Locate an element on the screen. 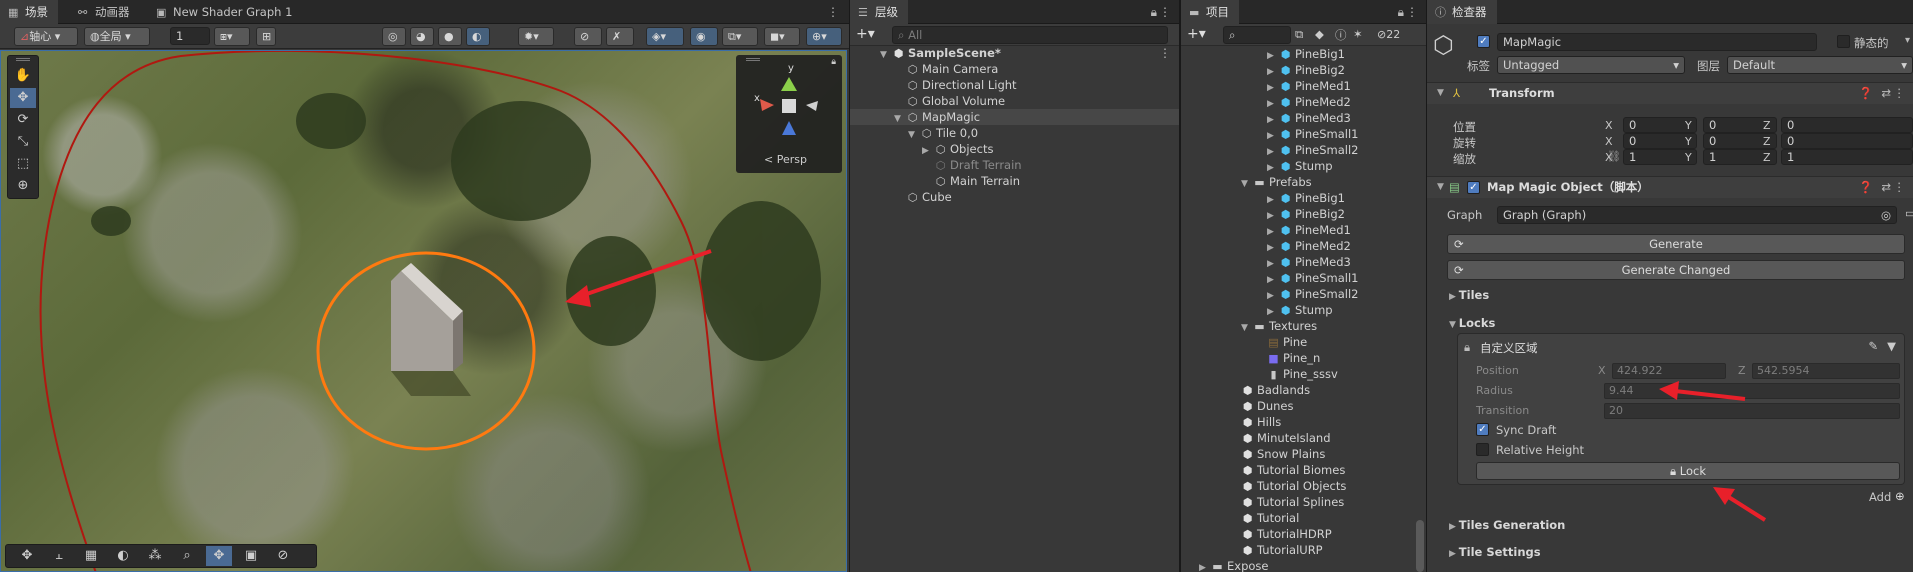 This screenshot has height=572, width=1913. move-handle-icon: ✥ is located at coordinates (27, 556).